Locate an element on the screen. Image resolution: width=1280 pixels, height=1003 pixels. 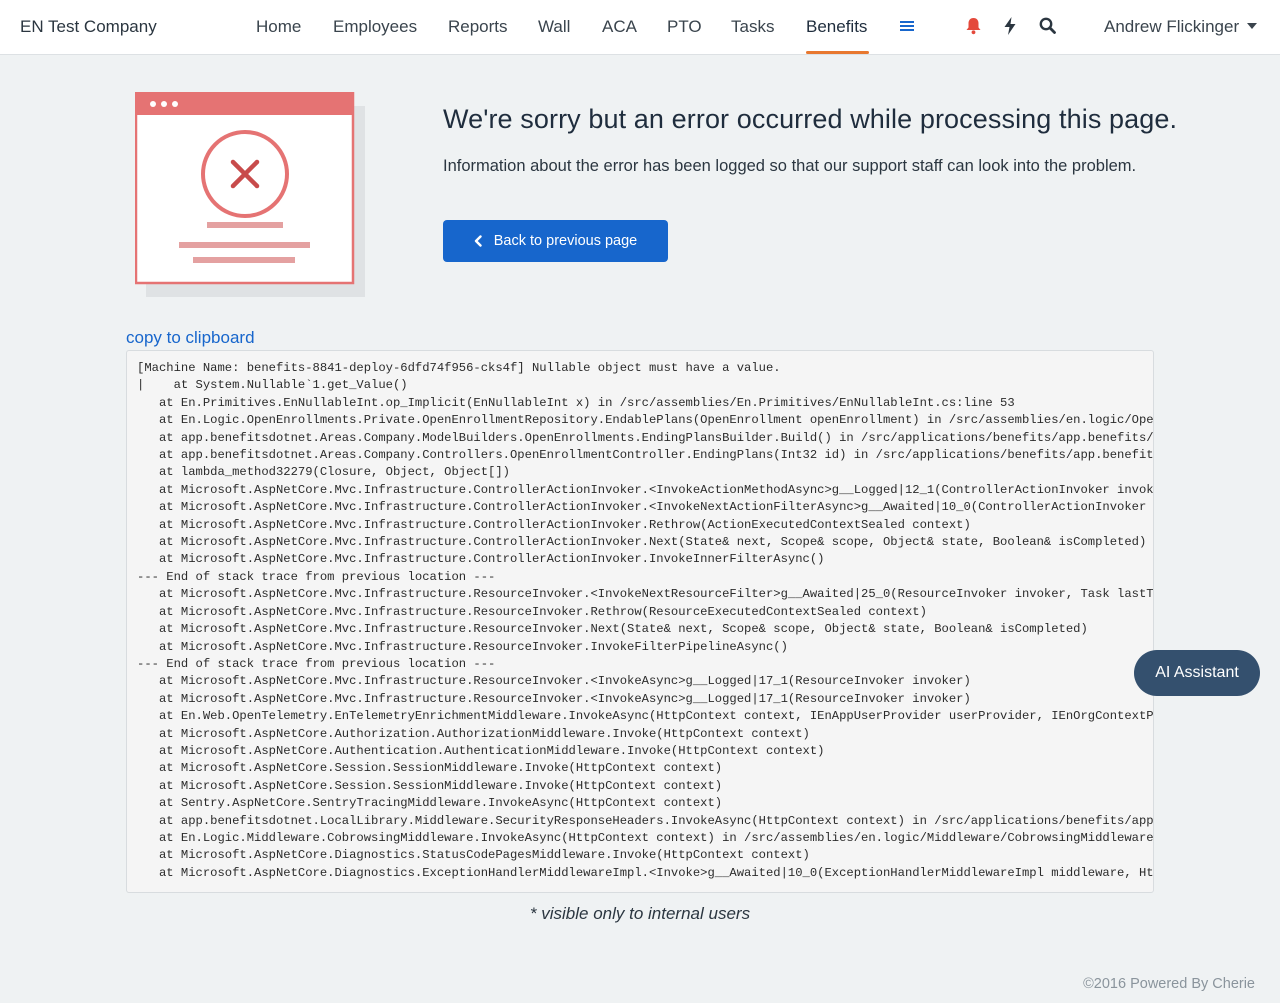
nav-employees: Employees is located at coordinates (375, 27).